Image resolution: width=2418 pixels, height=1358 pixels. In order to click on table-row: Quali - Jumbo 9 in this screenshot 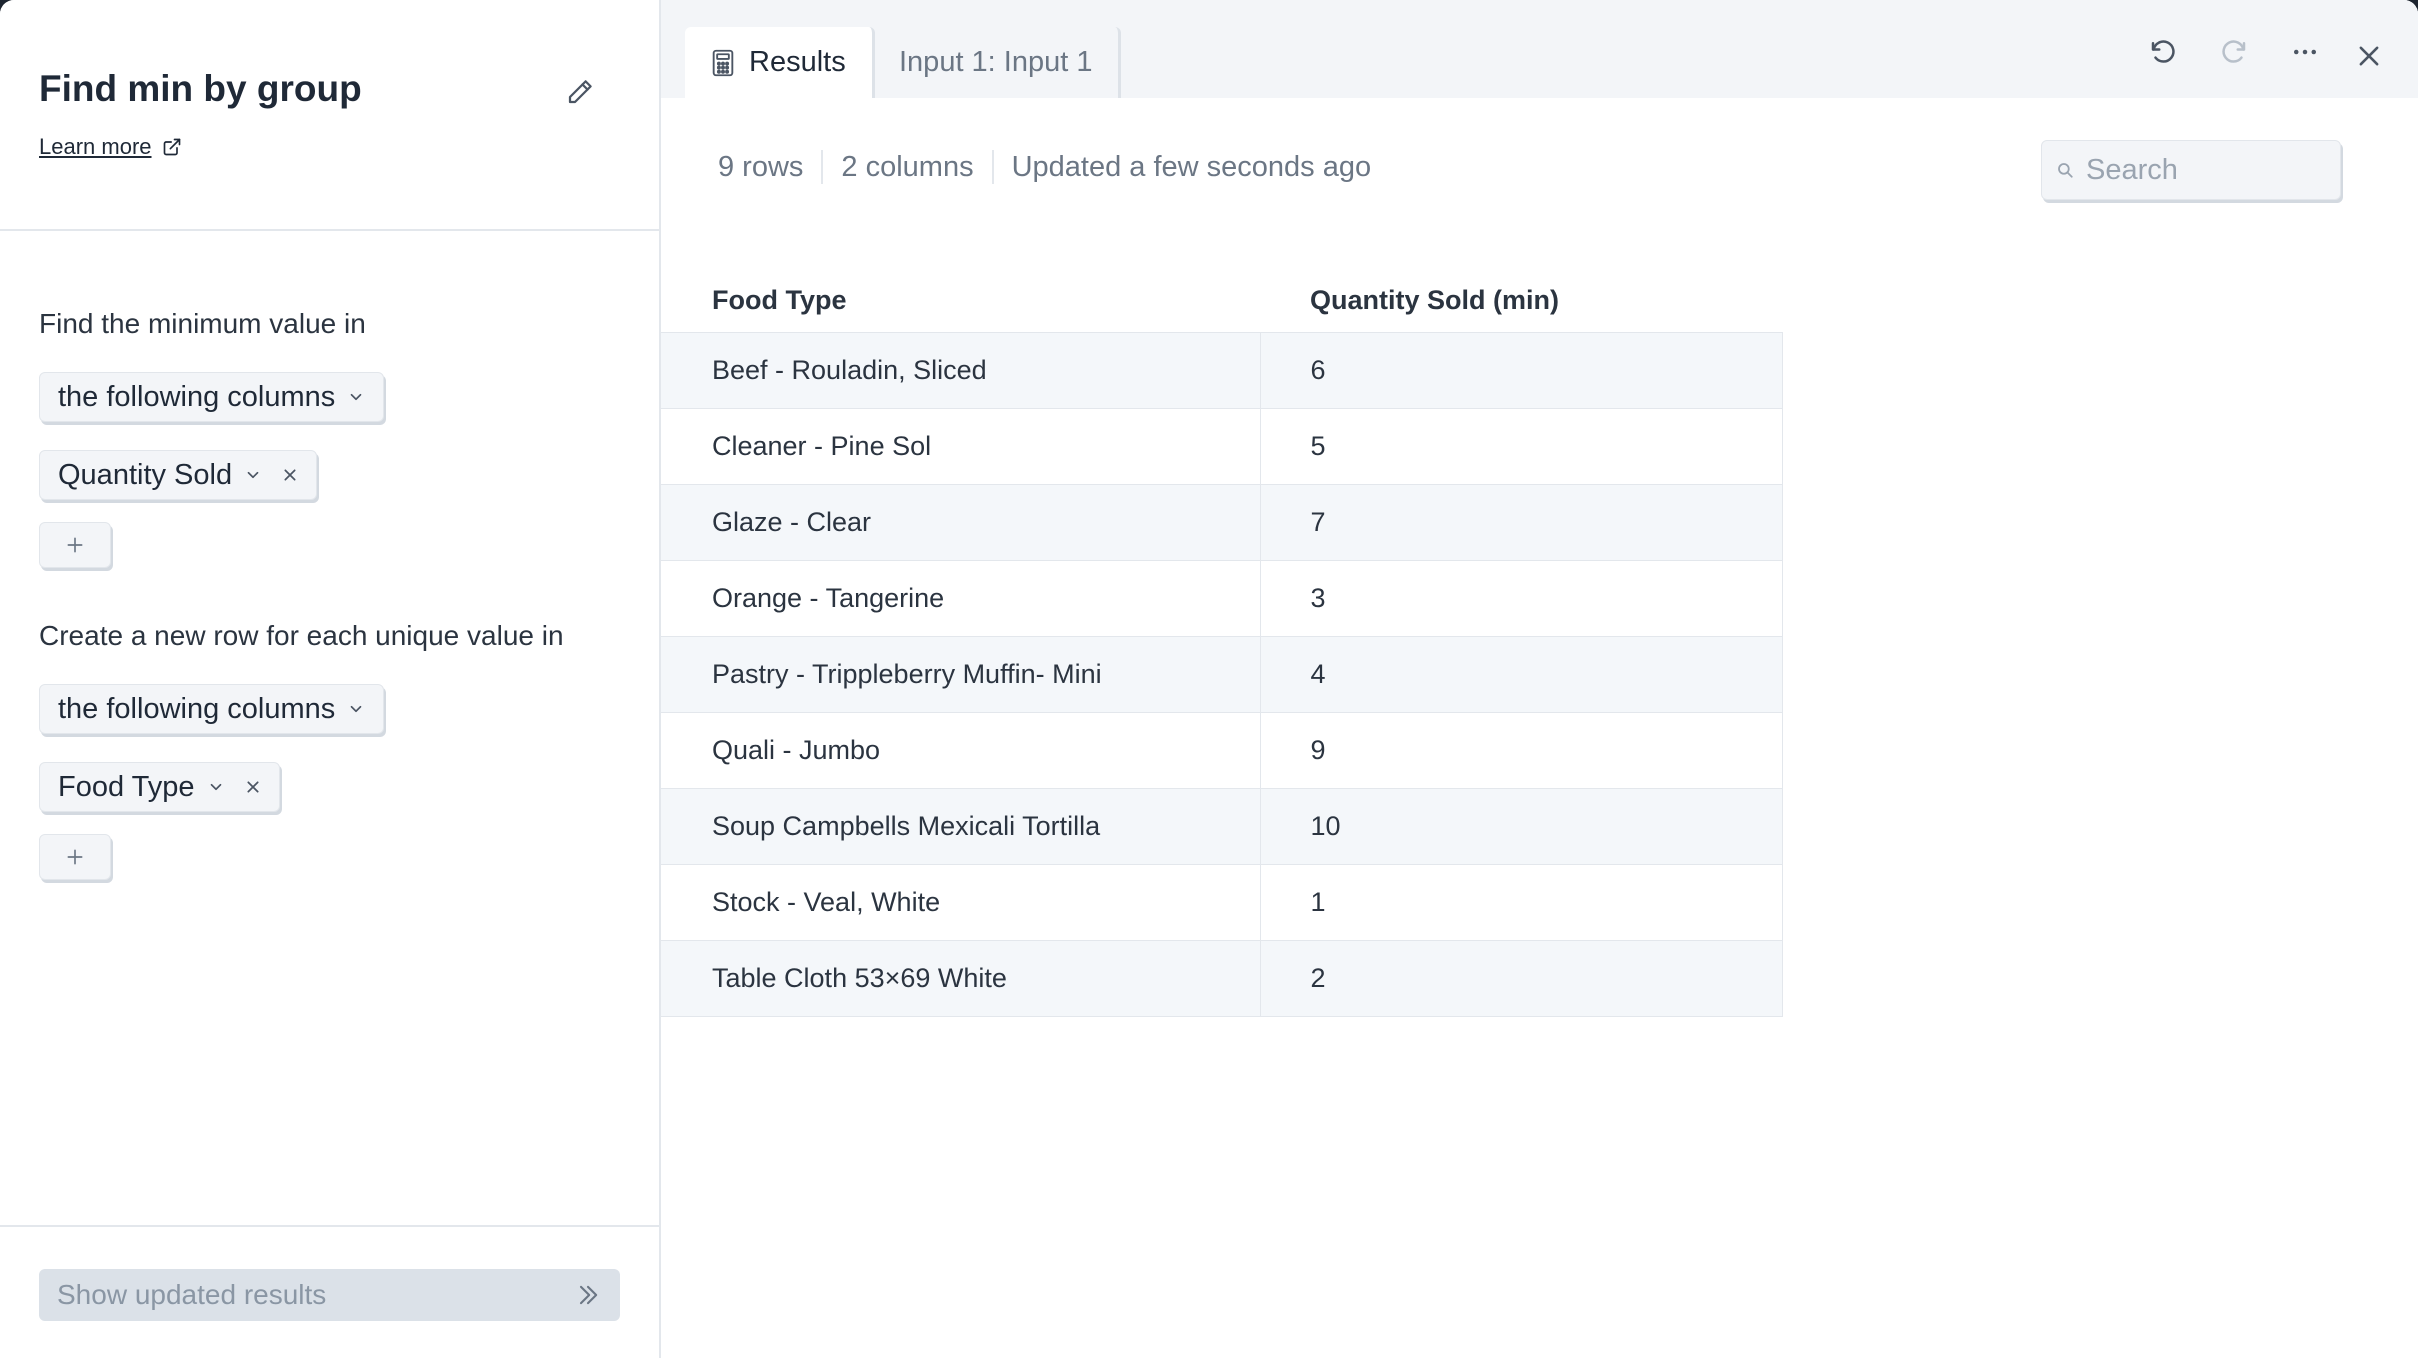, I will do `click(1222, 749)`.